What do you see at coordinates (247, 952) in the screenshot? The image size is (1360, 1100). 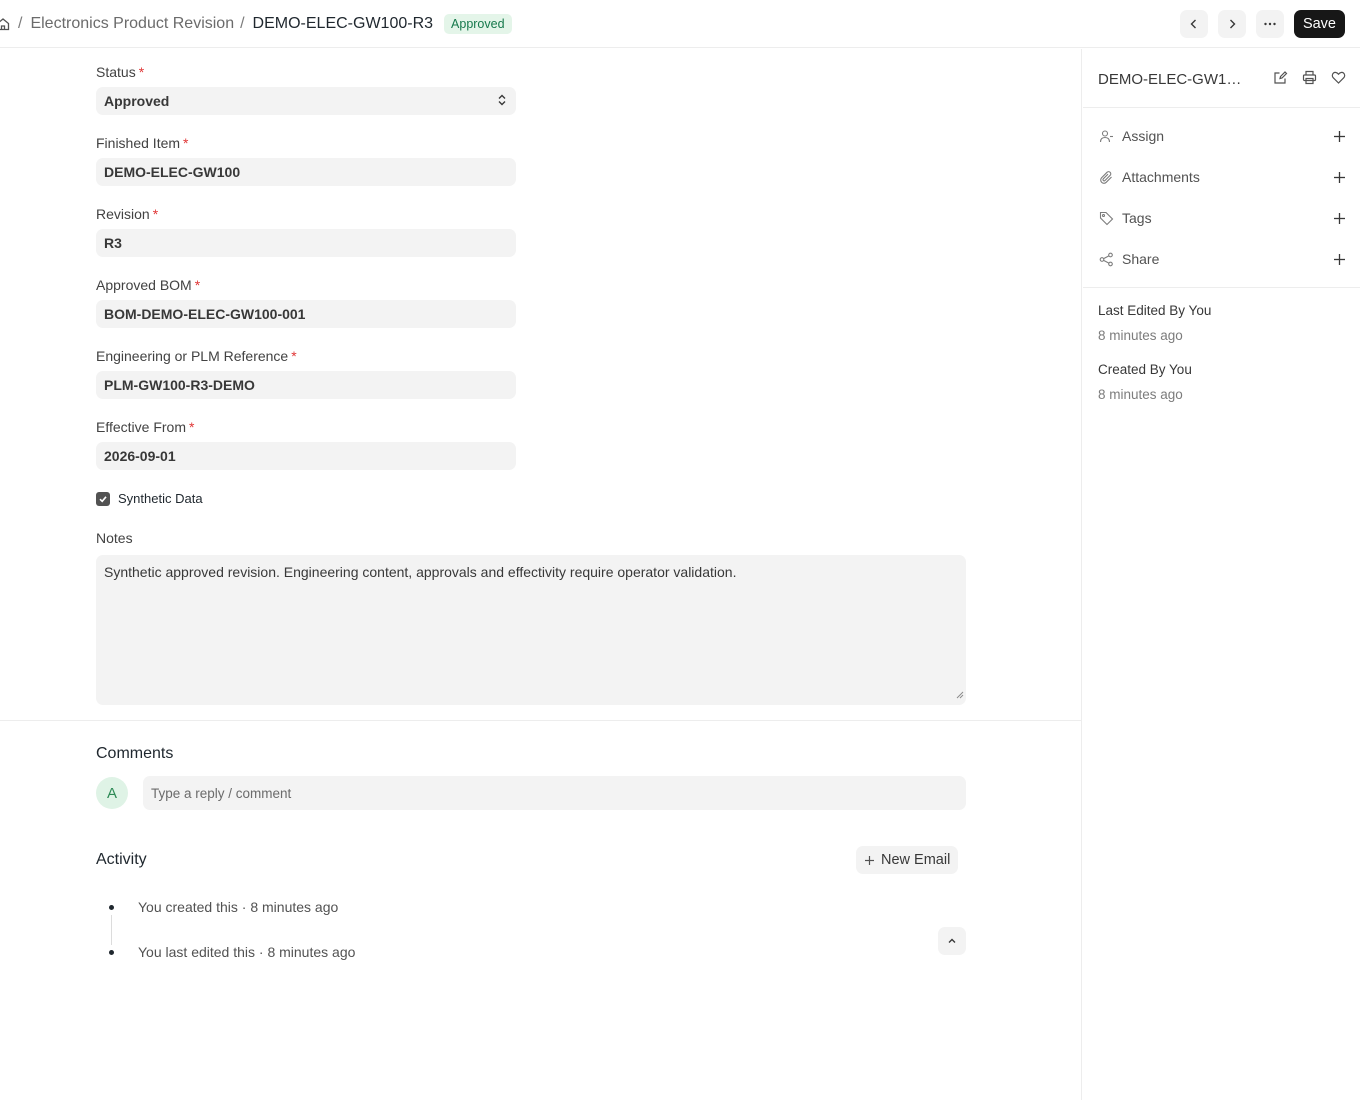 I see `activity-item: You last edited this · 8 minutes ago` at bounding box center [247, 952].